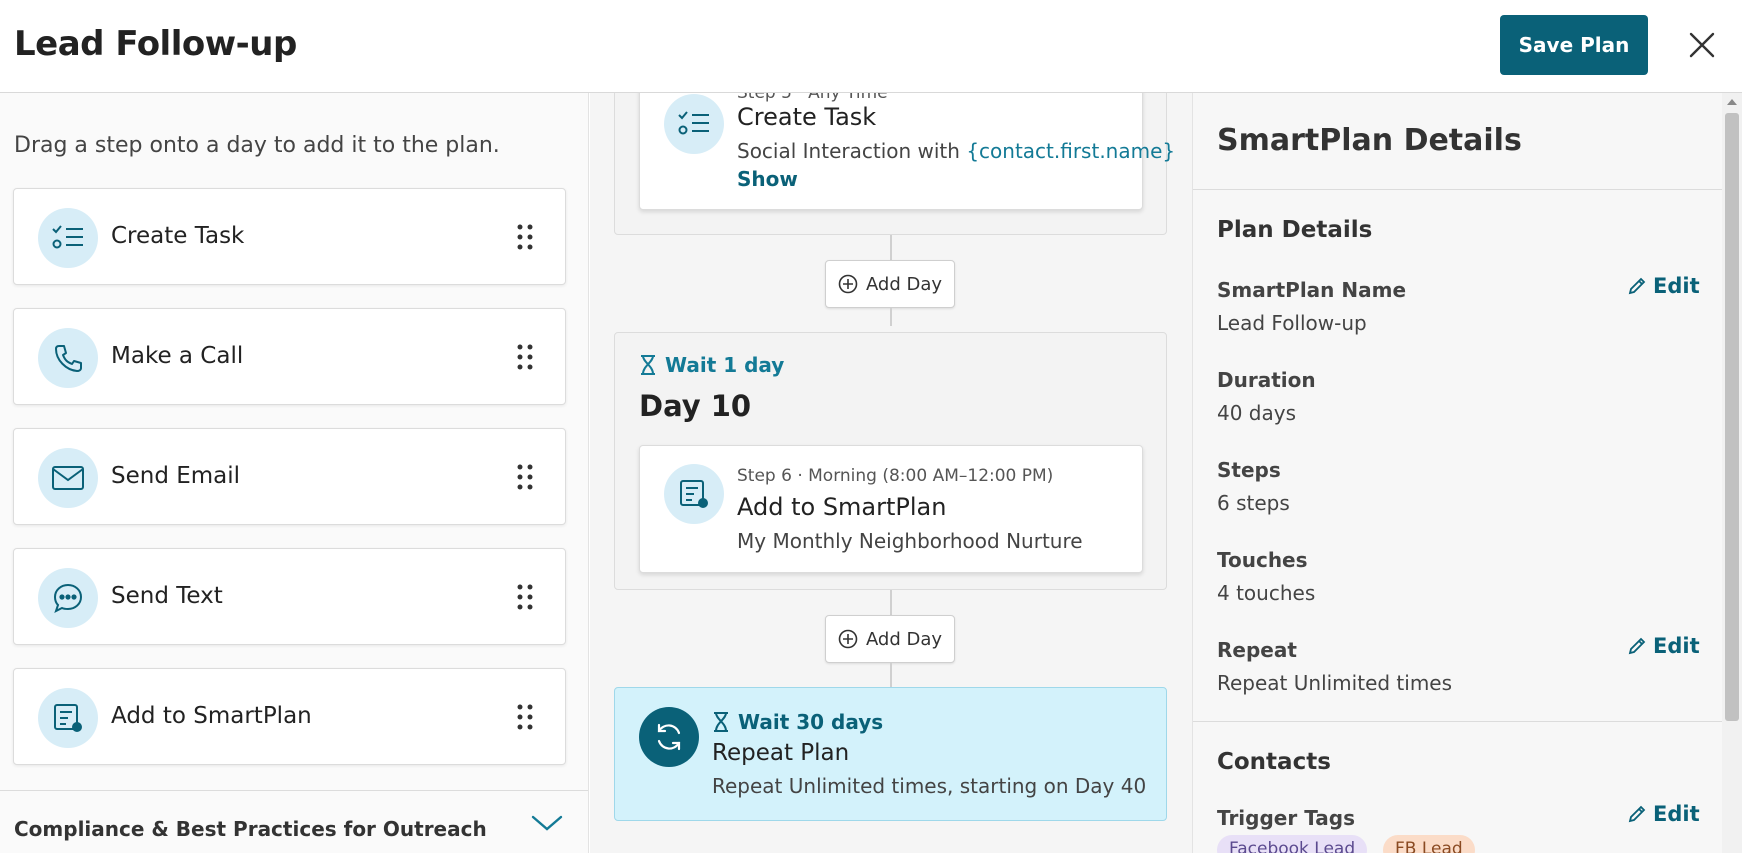 Image resolution: width=1742 pixels, height=853 pixels. I want to click on step-meta: Step 5 · Any Time, so click(812, 98).